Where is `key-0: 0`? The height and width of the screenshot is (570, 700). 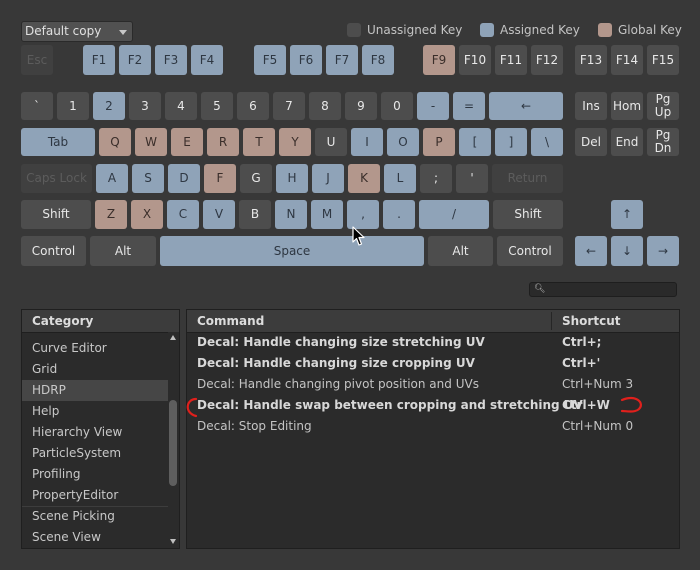
key-0: 0 is located at coordinates (397, 106).